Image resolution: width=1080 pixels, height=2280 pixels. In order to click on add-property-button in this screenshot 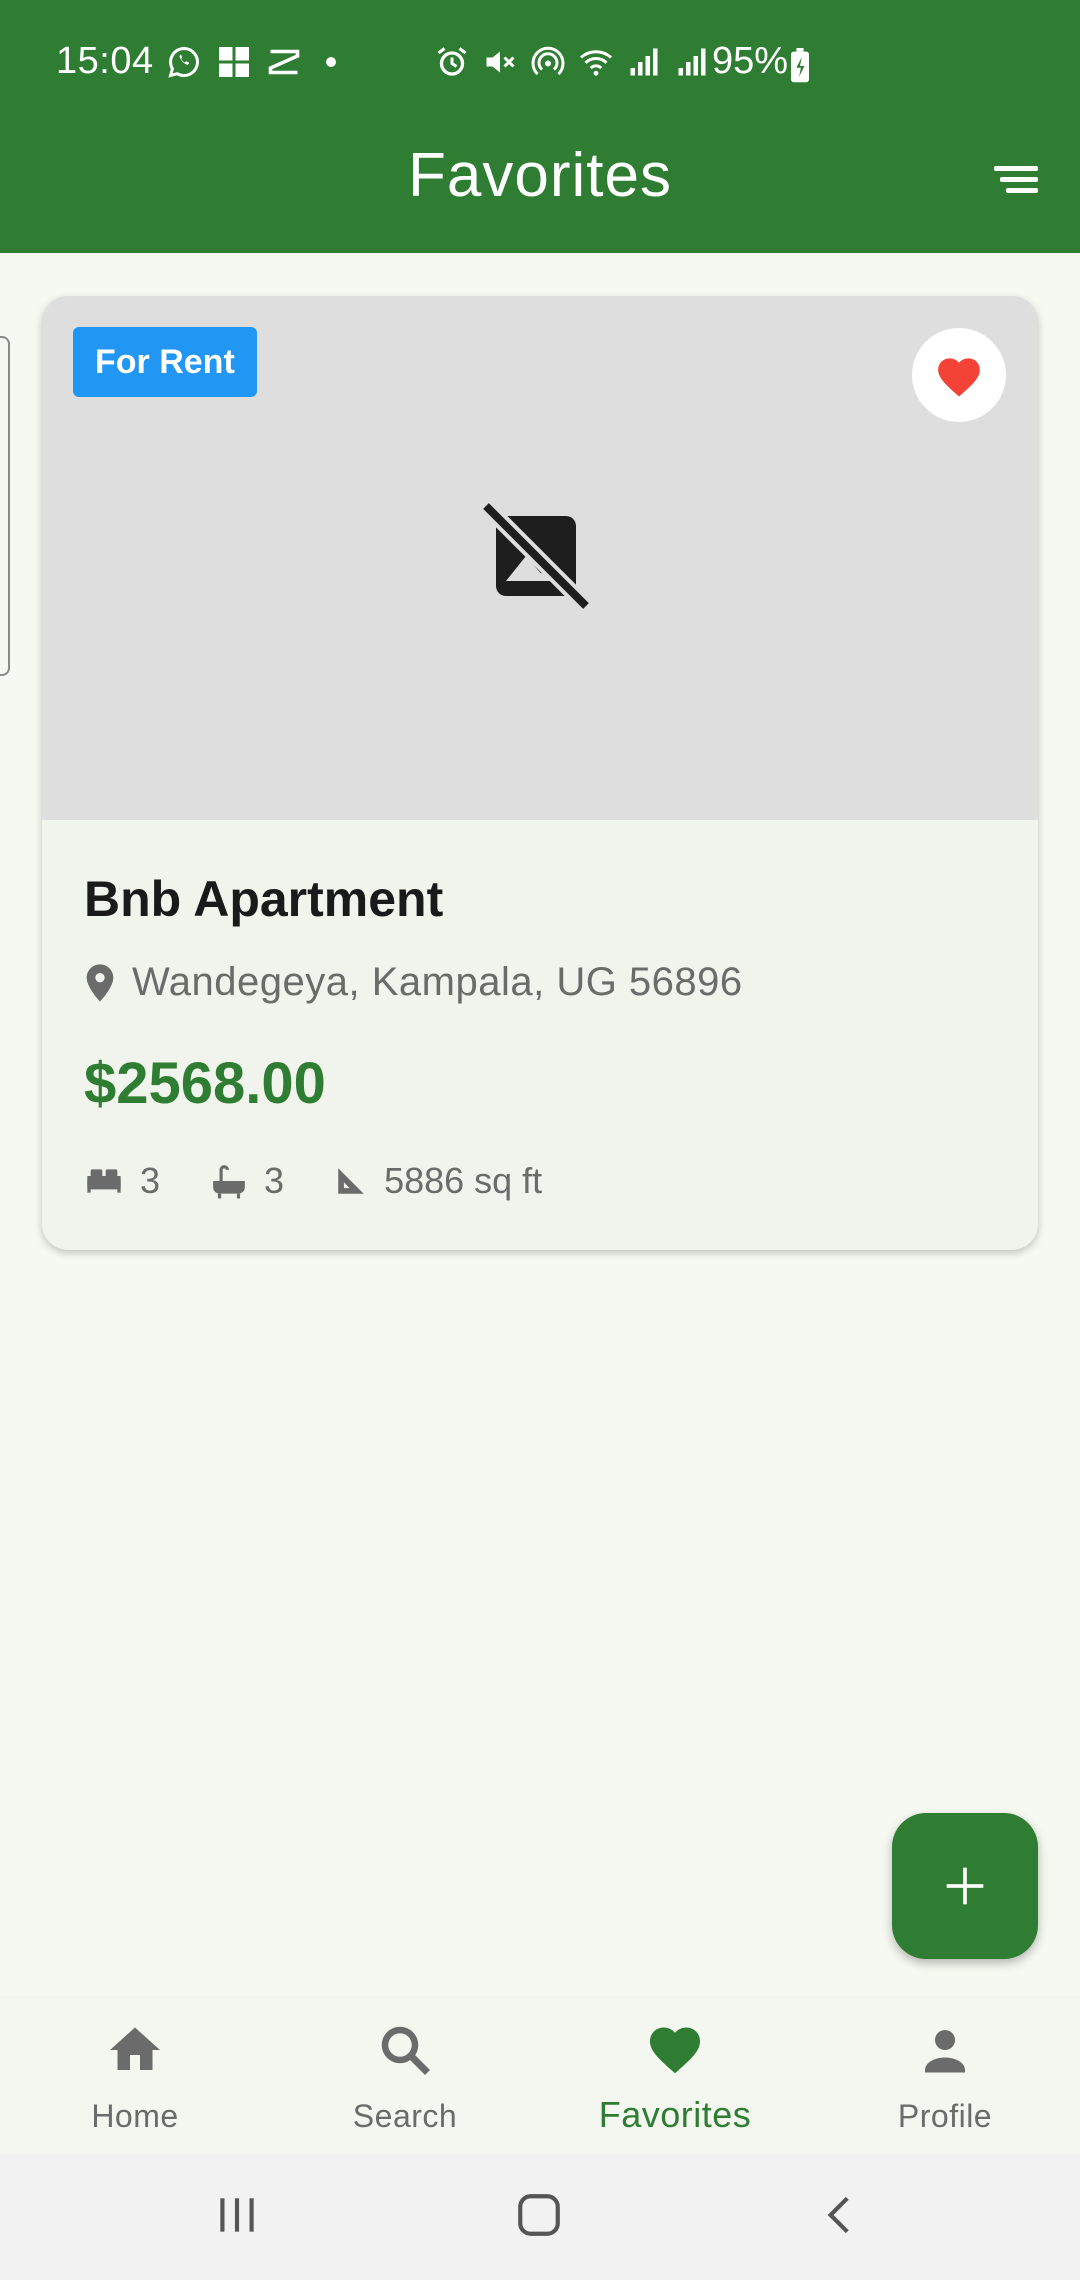, I will do `click(965, 1886)`.